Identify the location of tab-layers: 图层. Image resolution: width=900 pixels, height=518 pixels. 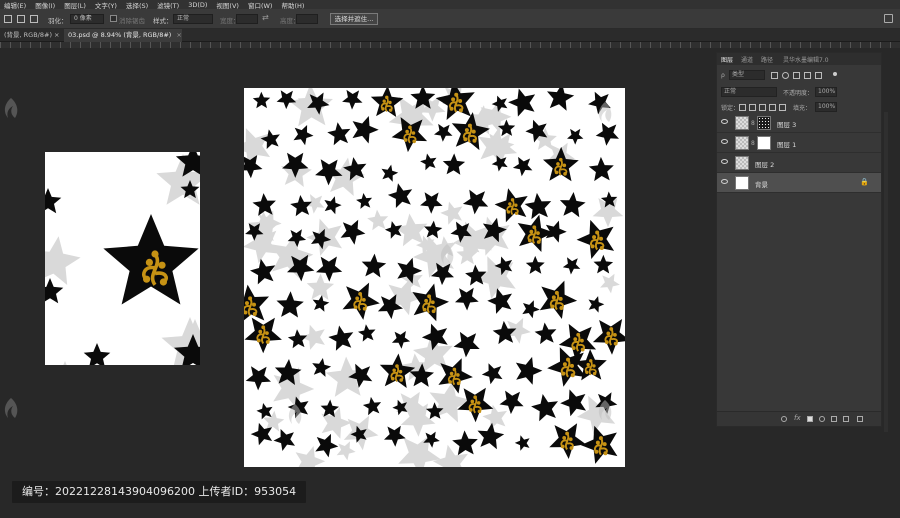
(727, 59).